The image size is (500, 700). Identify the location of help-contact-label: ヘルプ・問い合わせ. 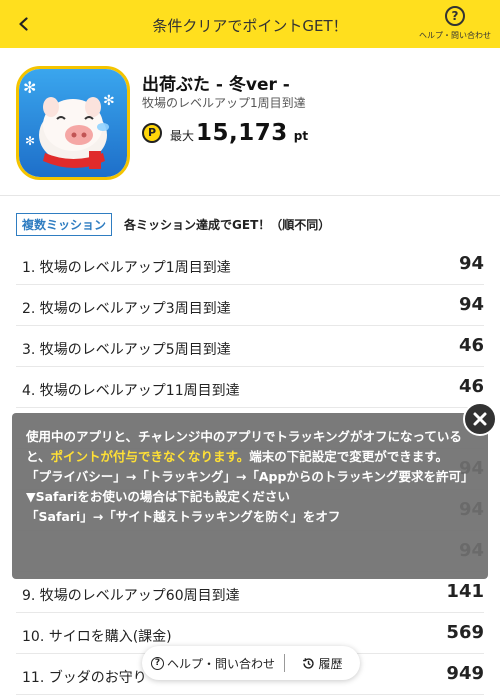
(220, 663).